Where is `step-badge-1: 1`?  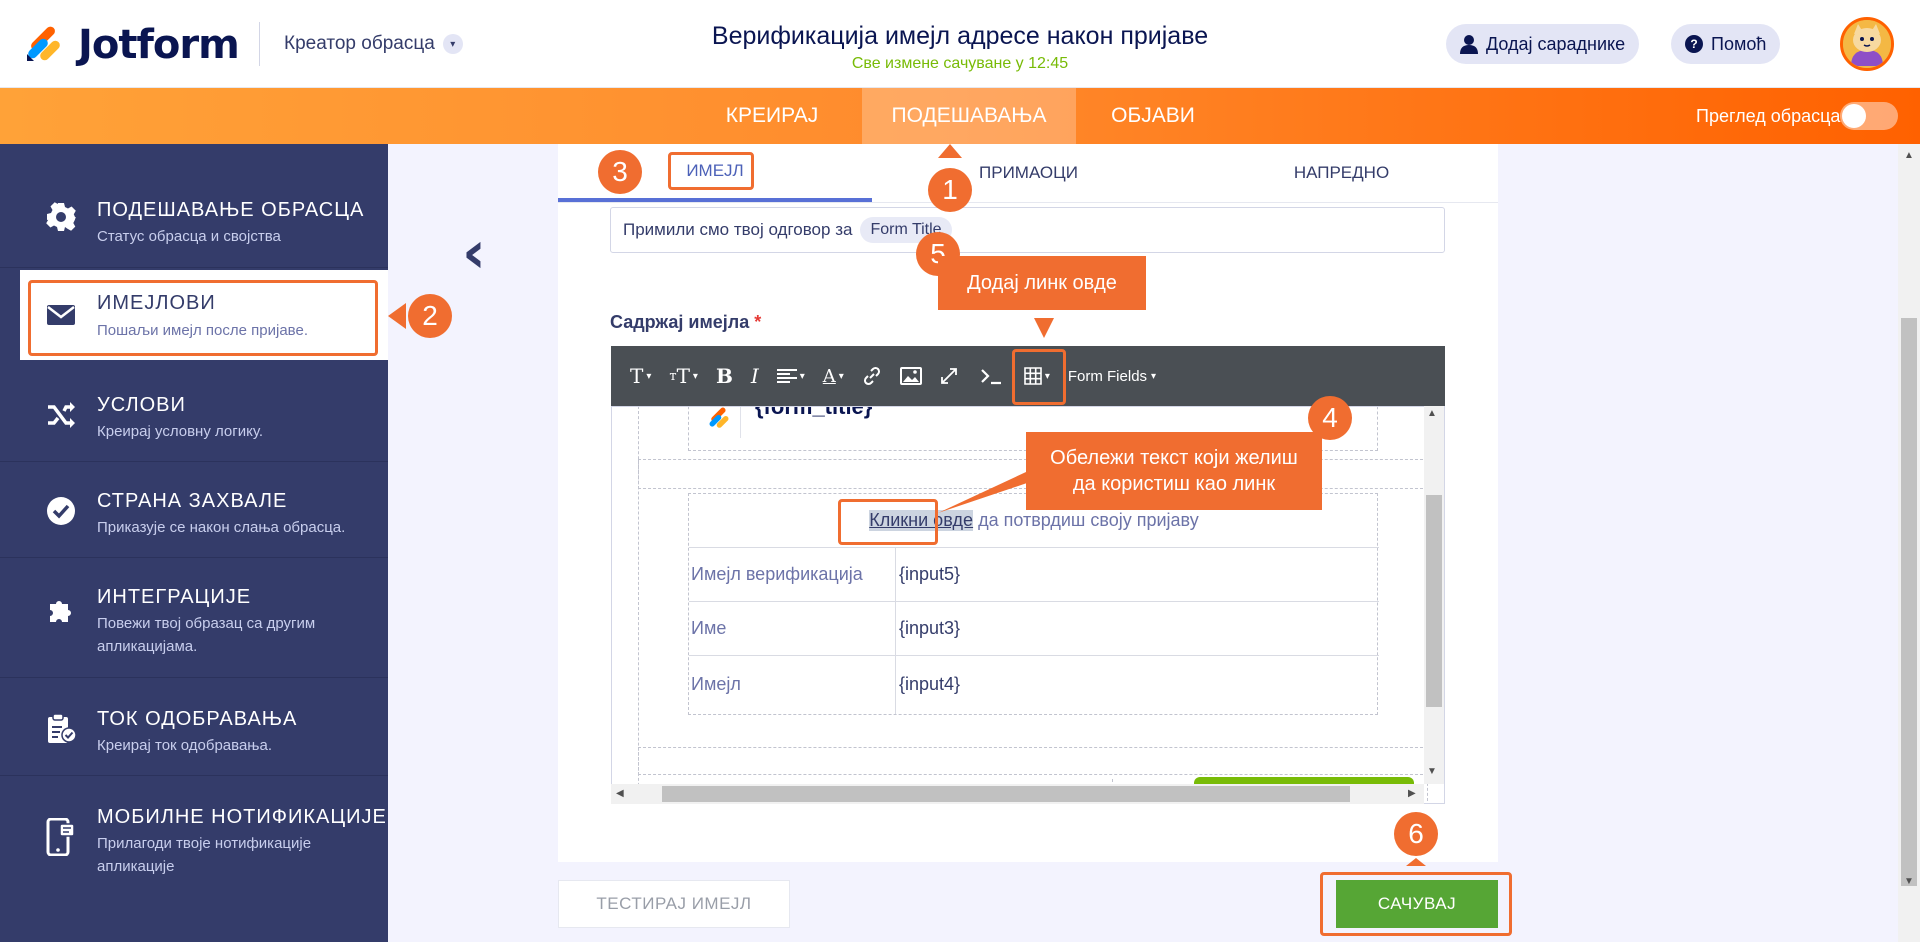 step-badge-1: 1 is located at coordinates (950, 190).